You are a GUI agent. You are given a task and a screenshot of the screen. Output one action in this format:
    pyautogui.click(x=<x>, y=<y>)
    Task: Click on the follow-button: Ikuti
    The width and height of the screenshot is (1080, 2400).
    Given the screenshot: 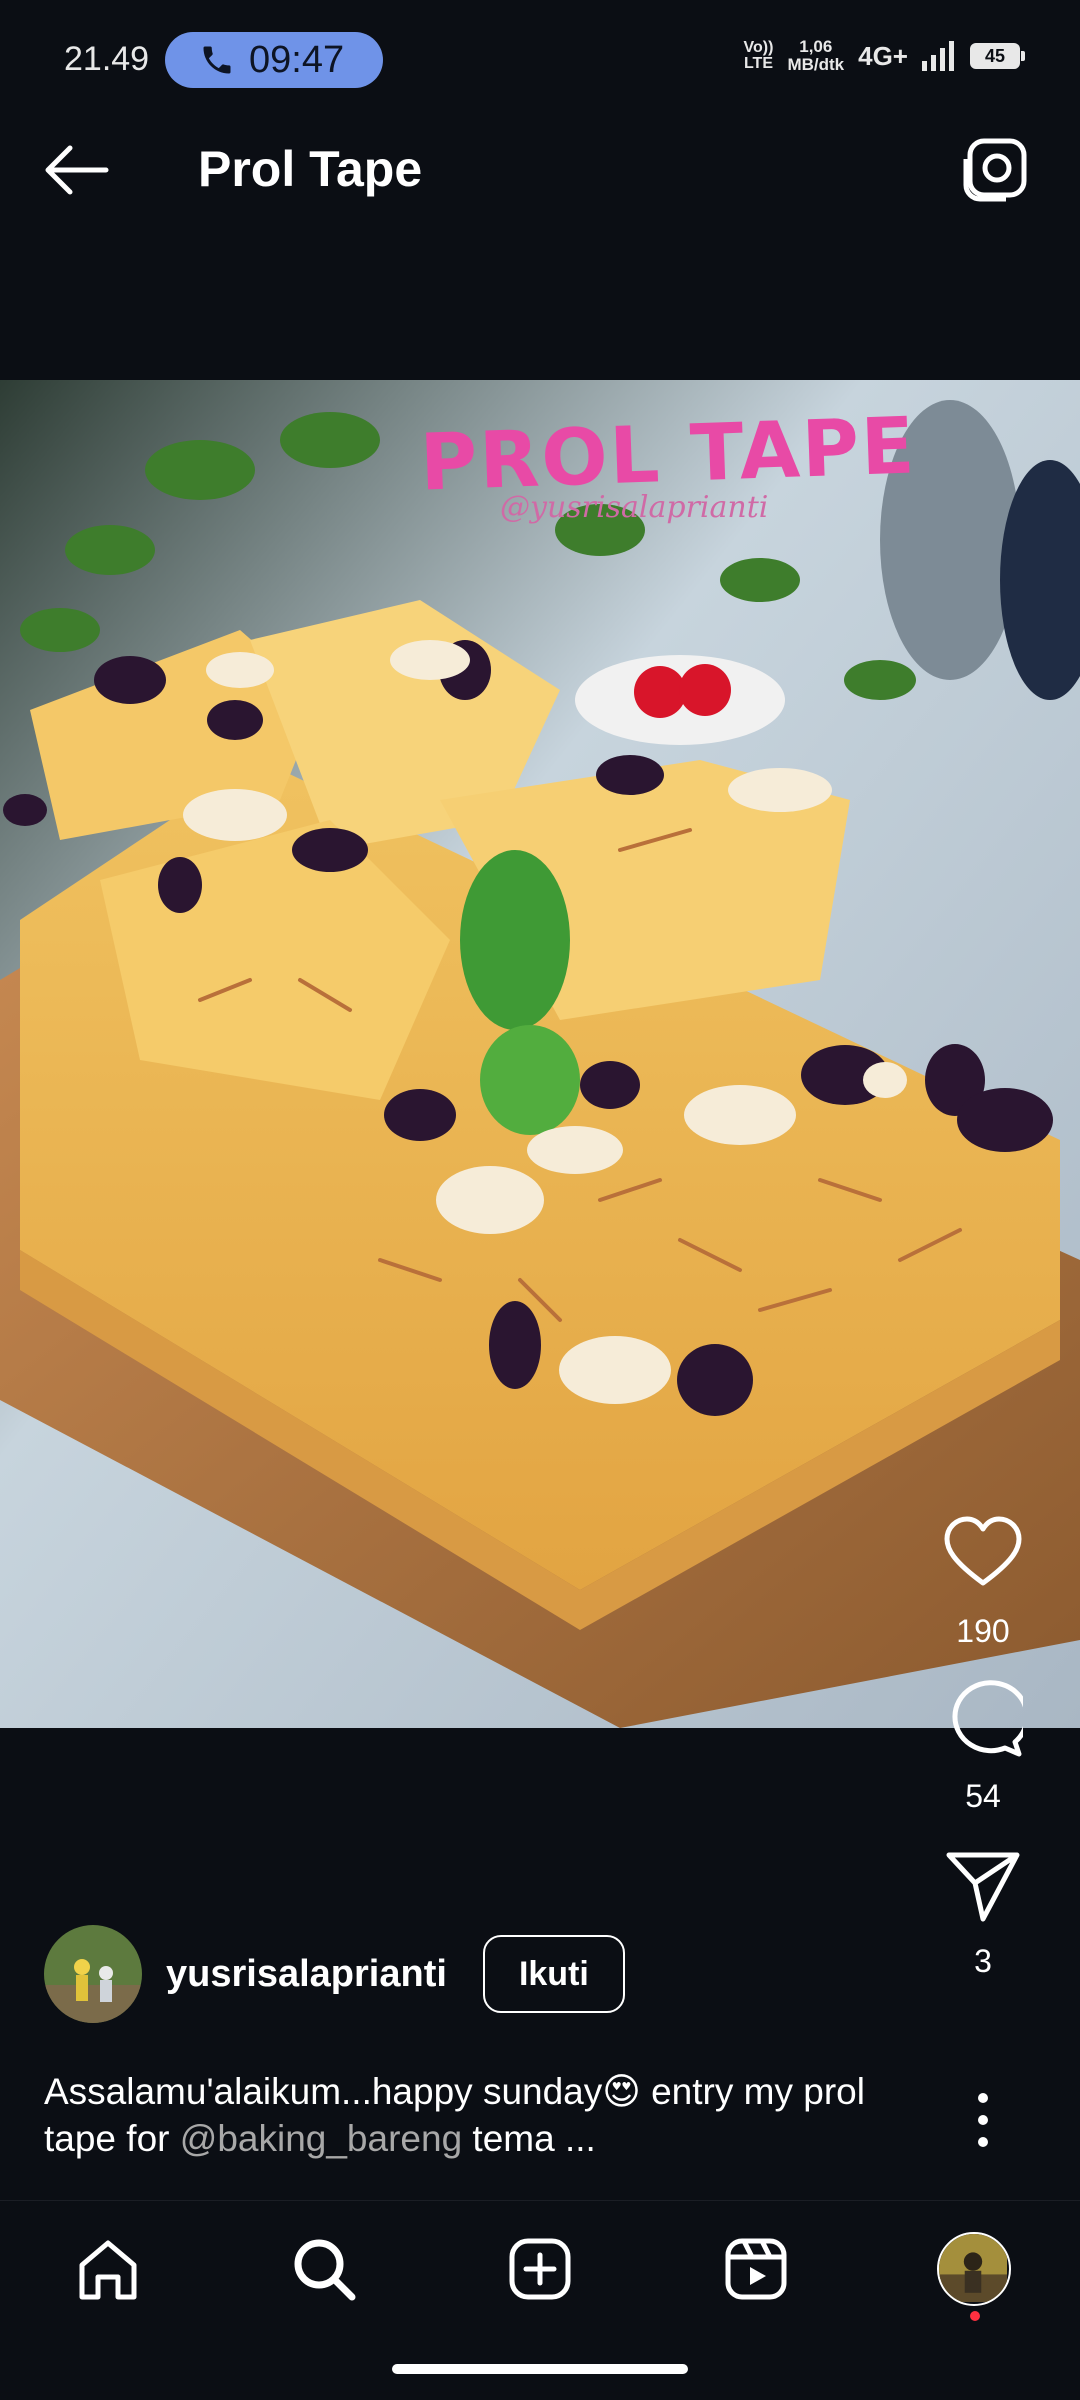 What is the action you would take?
    pyautogui.click(x=553, y=1974)
    